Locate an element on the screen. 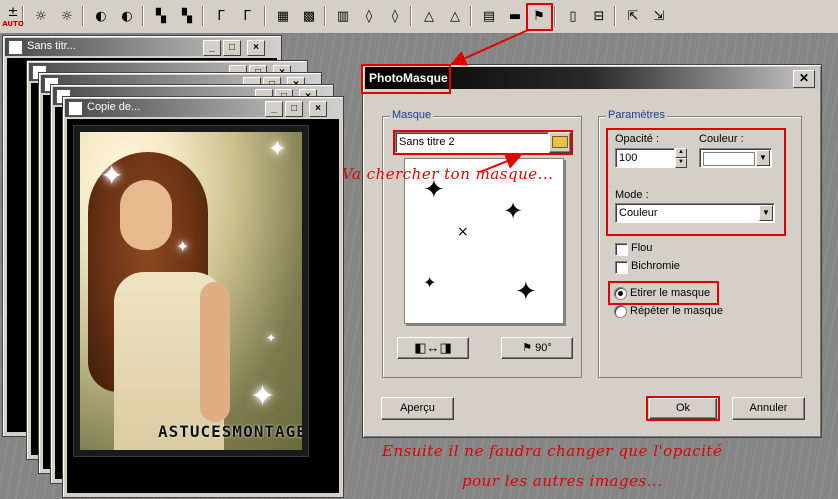 This screenshot has height=499, width=838. sharpen-icon: ▥ is located at coordinates (343, 16).